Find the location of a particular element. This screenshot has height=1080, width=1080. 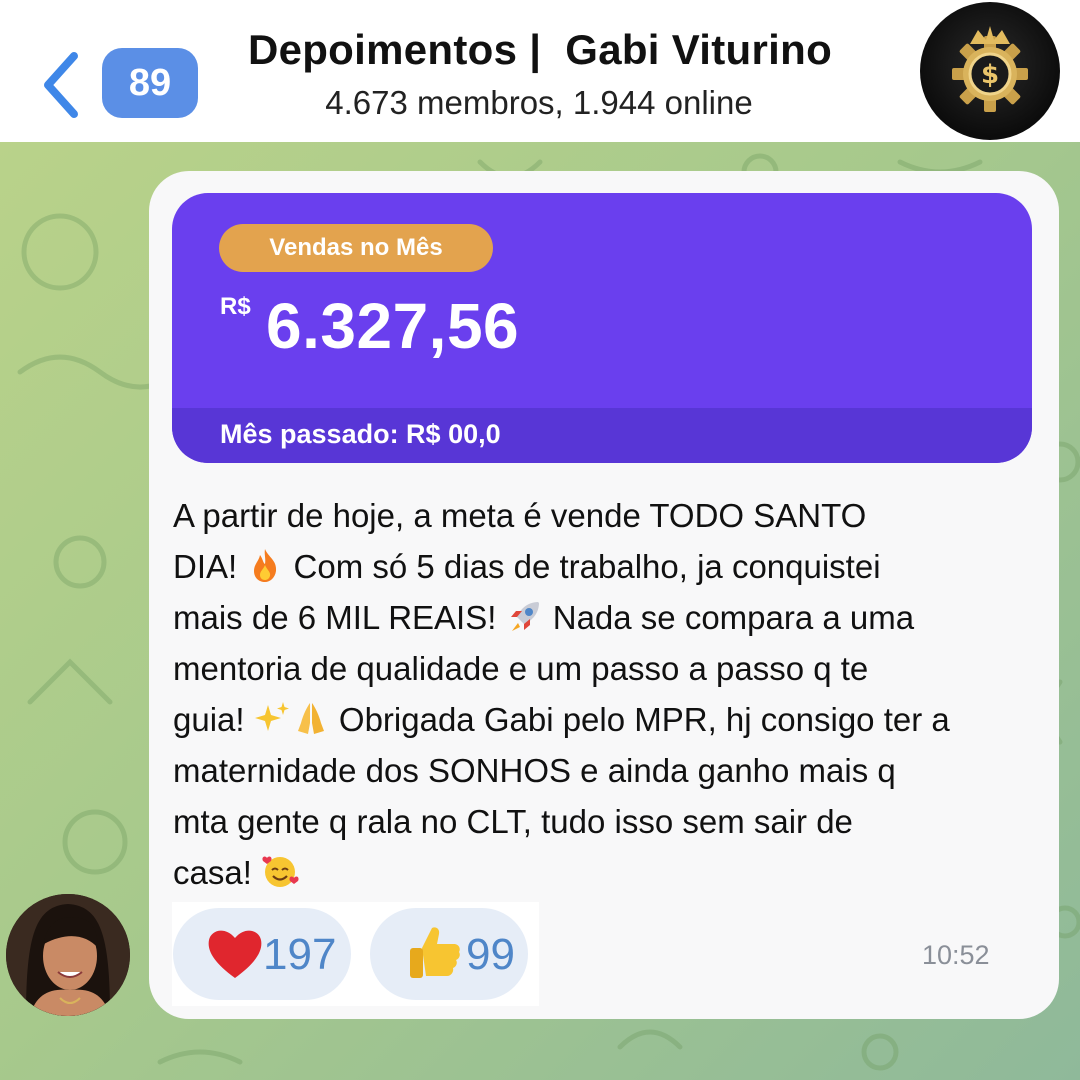

sales-amount: 6.327,56 is located at coordinates (393, 326).